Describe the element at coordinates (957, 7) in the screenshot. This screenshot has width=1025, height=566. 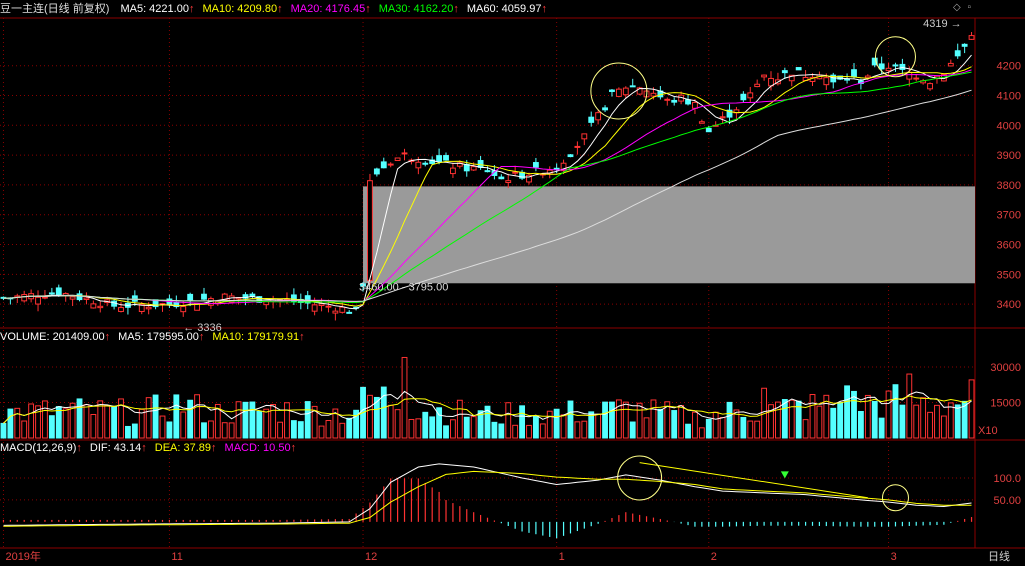
I see `diamond-icon: ◇` at that location.